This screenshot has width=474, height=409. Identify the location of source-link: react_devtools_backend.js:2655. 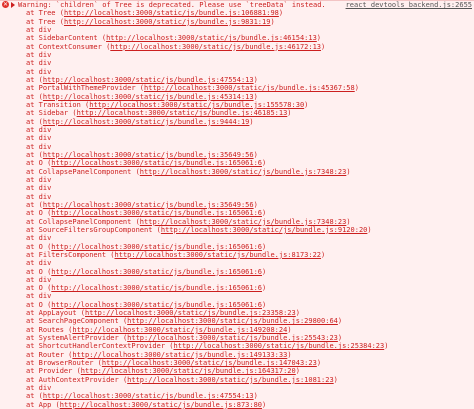
(409, 5).